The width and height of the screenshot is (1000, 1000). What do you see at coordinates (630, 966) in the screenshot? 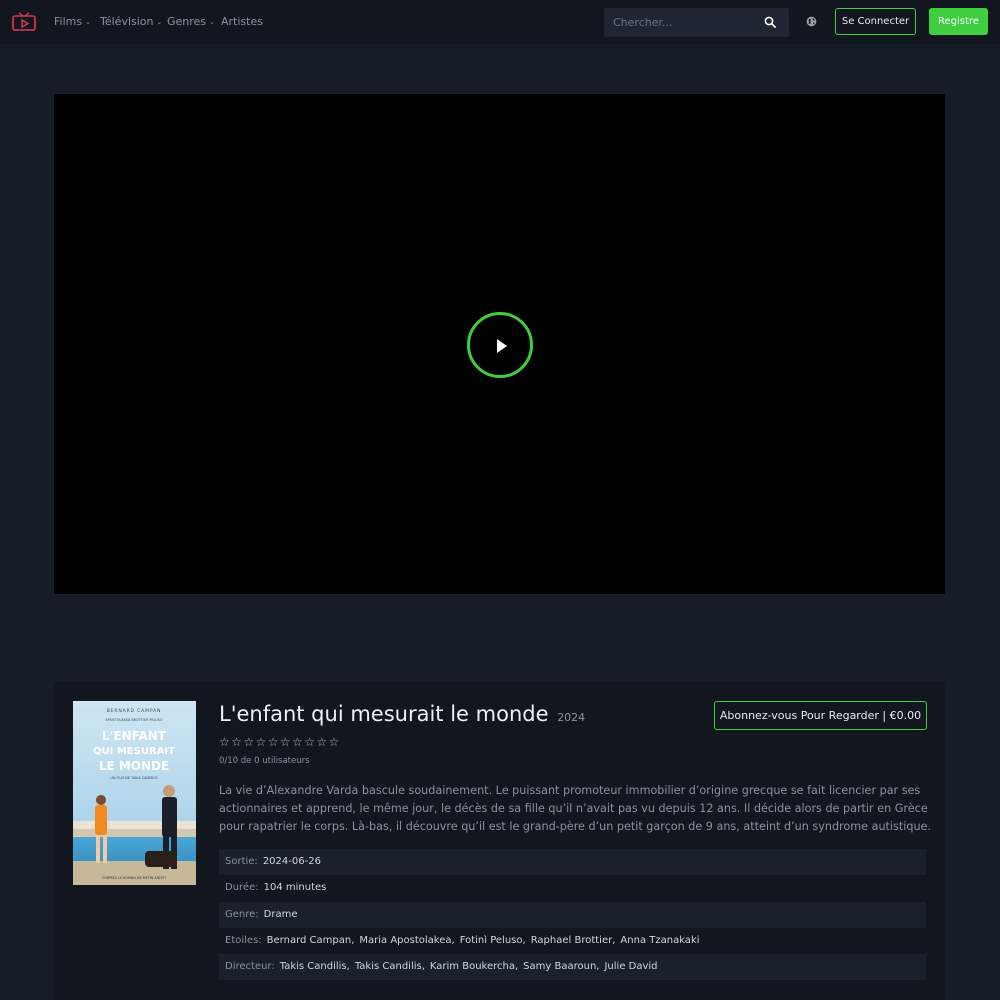
I see `detail-value: Julie David` at bounding box center [630, 966].